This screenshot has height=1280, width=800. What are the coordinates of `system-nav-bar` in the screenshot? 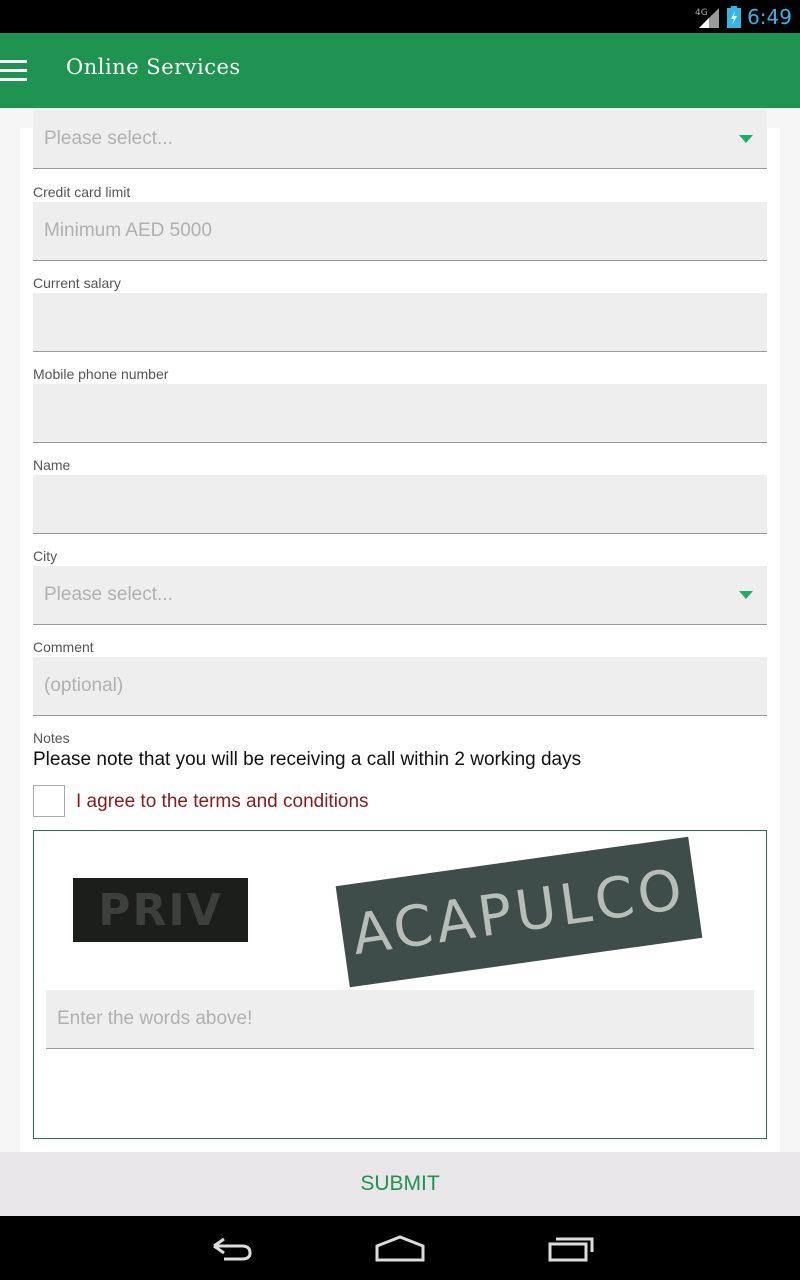 It's located at (400, 1248).